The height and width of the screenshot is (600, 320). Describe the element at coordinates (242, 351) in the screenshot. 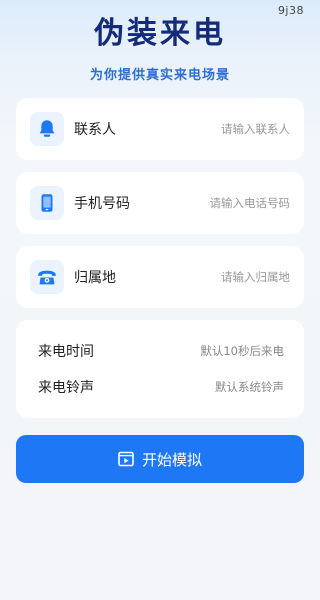

I see `call-time-value: 默认10秒后来电` at that location.